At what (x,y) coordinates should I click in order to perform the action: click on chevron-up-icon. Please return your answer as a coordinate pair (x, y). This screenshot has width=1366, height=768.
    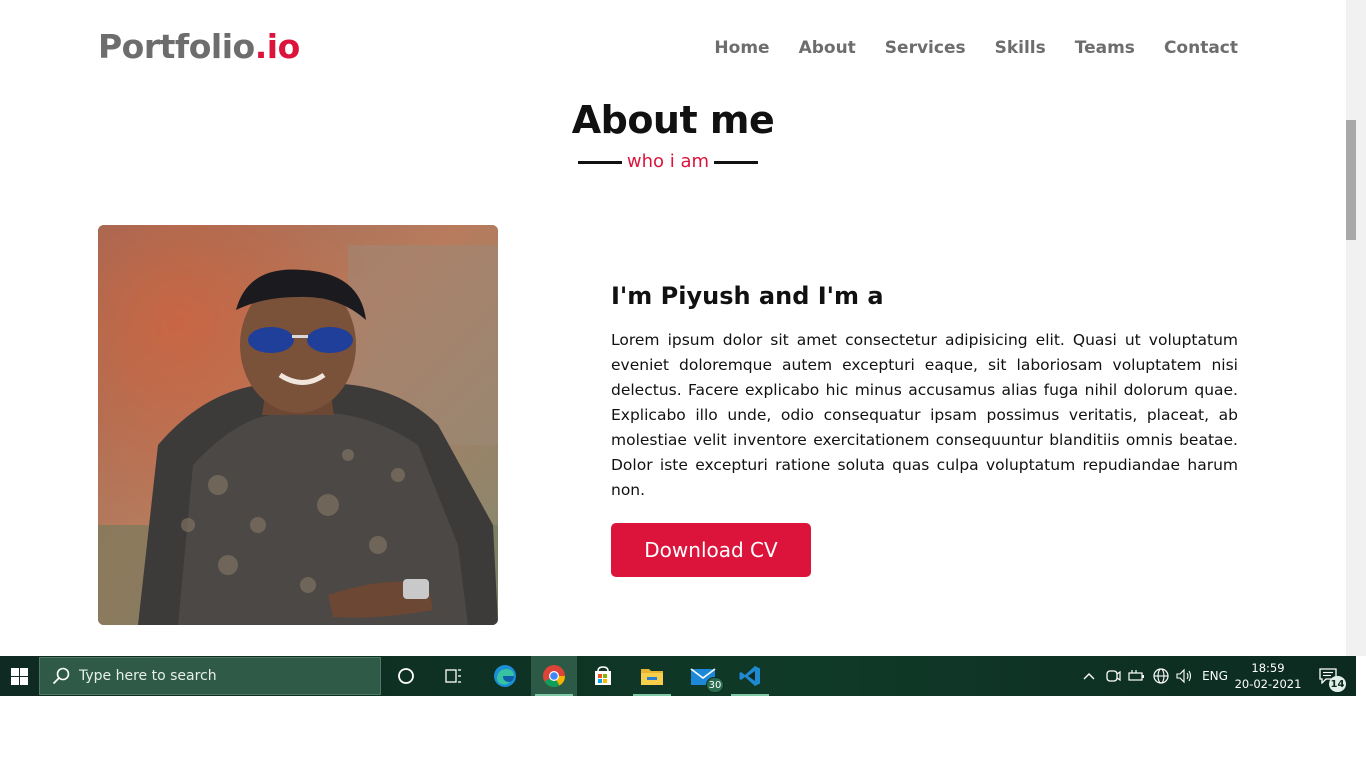
    Looking at the image, I should click on (1089, 676).